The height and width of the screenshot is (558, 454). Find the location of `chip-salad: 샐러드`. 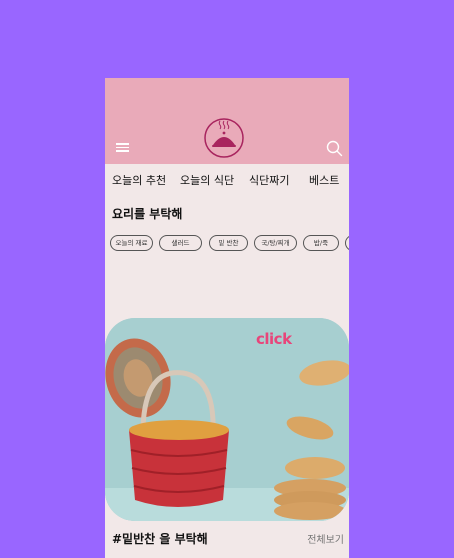

chip-salad: 샐러드 is located at coordinates (180, 243).